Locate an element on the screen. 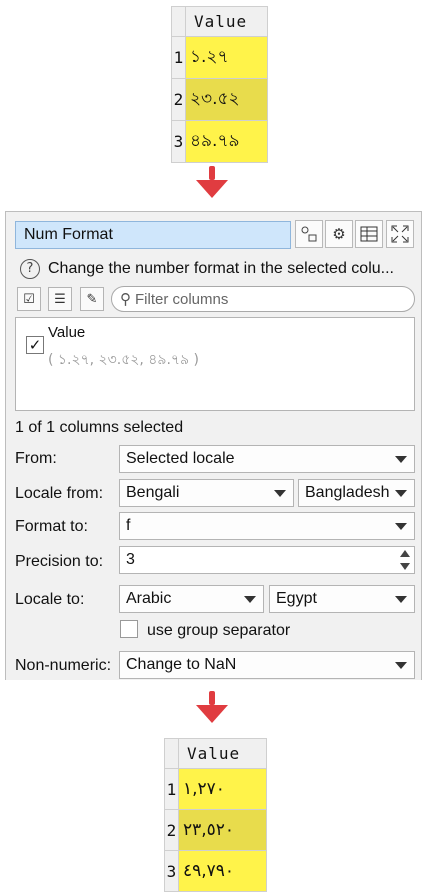 This screenshot has width=424, height=896. filter-placeholder: Filter columns is located at coordinates (182, 299).